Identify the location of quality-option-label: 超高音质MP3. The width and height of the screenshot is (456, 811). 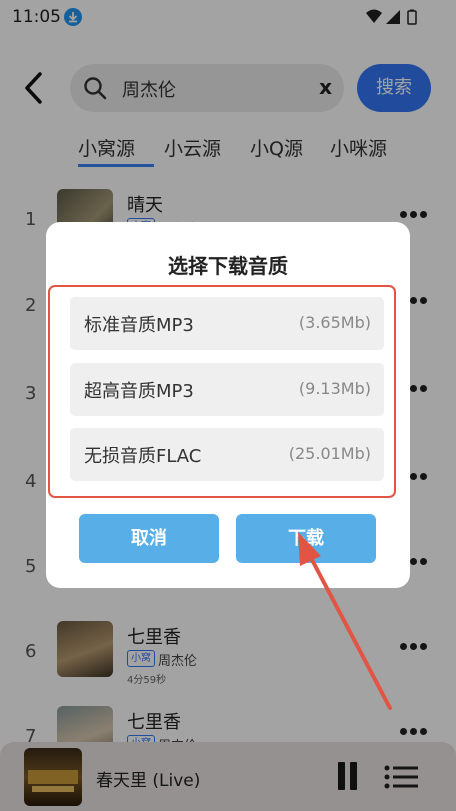
(139, 391).